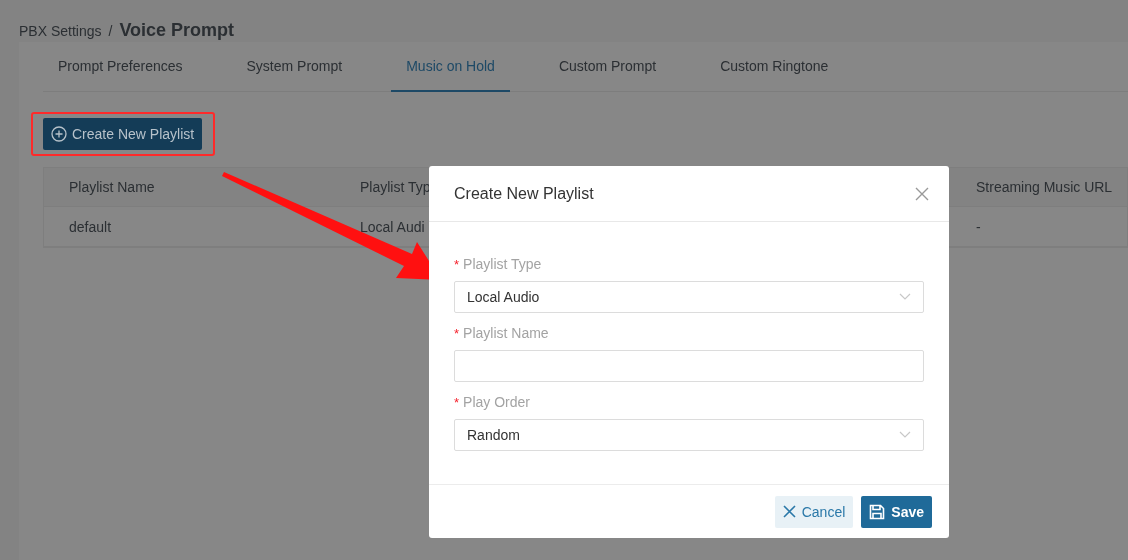 Image resolution: width=1128 pixels, height=560 pixels. What do you see at coordinates (392, 226) in the screenshot?
I see `table-cell: Local Audi` at bounding box center [392, 226].